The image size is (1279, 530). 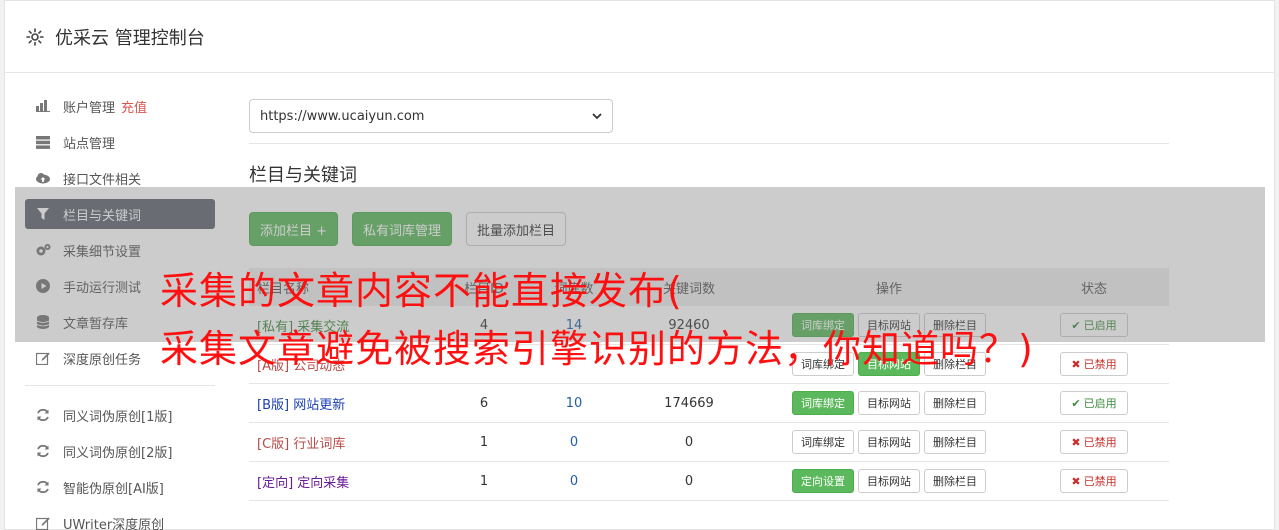 I want to click on row-actions: 定向设置 目标网站 删除栏目, so click(x=889, y=481).